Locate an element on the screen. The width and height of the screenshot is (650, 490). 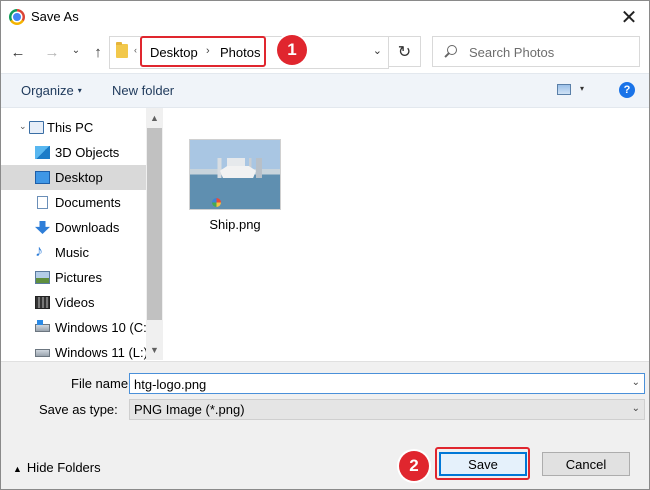
sidebar-item-label: Music is located at coordinates (72, 252).